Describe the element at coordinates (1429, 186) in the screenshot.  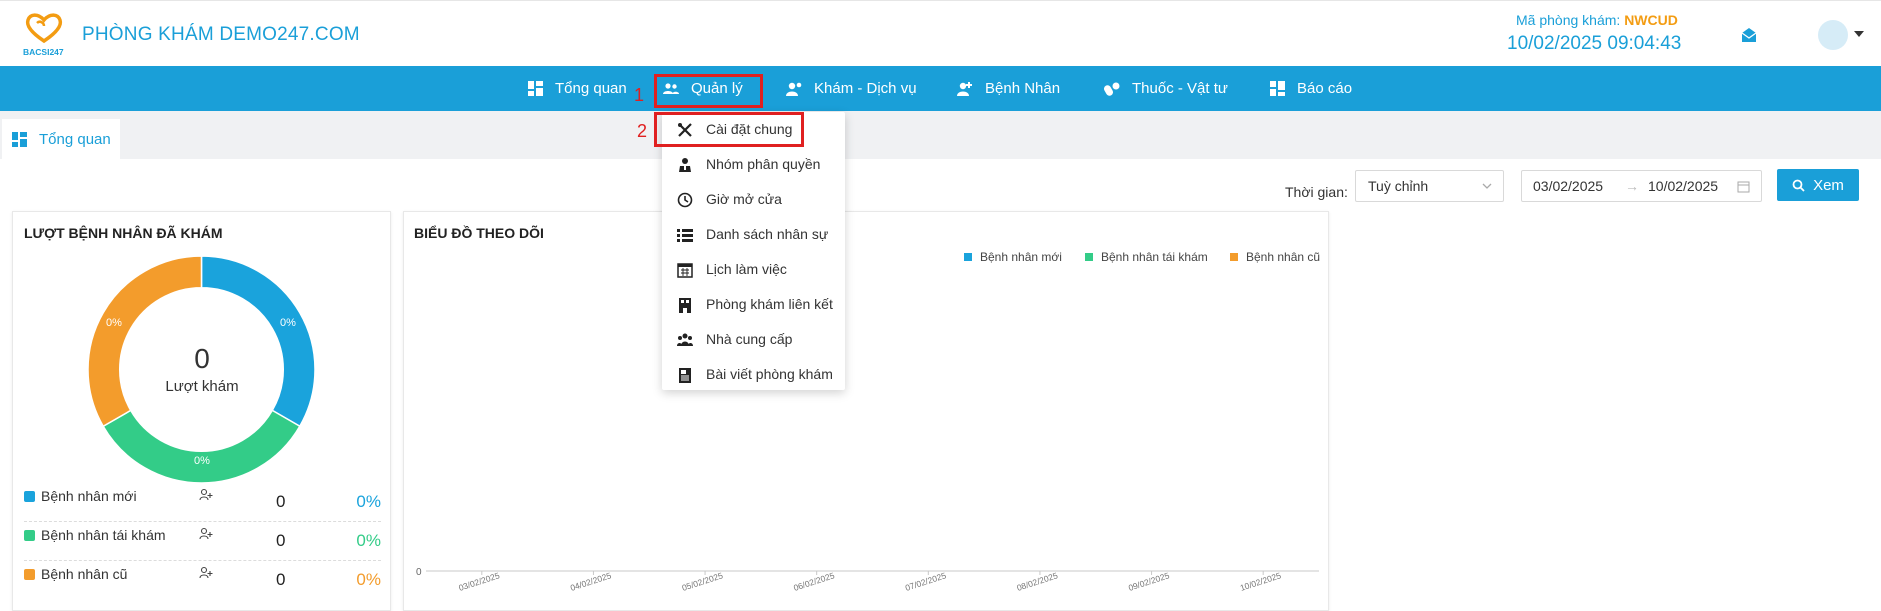
I see `time-range-select: Tuỳ chỉnh` at that location.